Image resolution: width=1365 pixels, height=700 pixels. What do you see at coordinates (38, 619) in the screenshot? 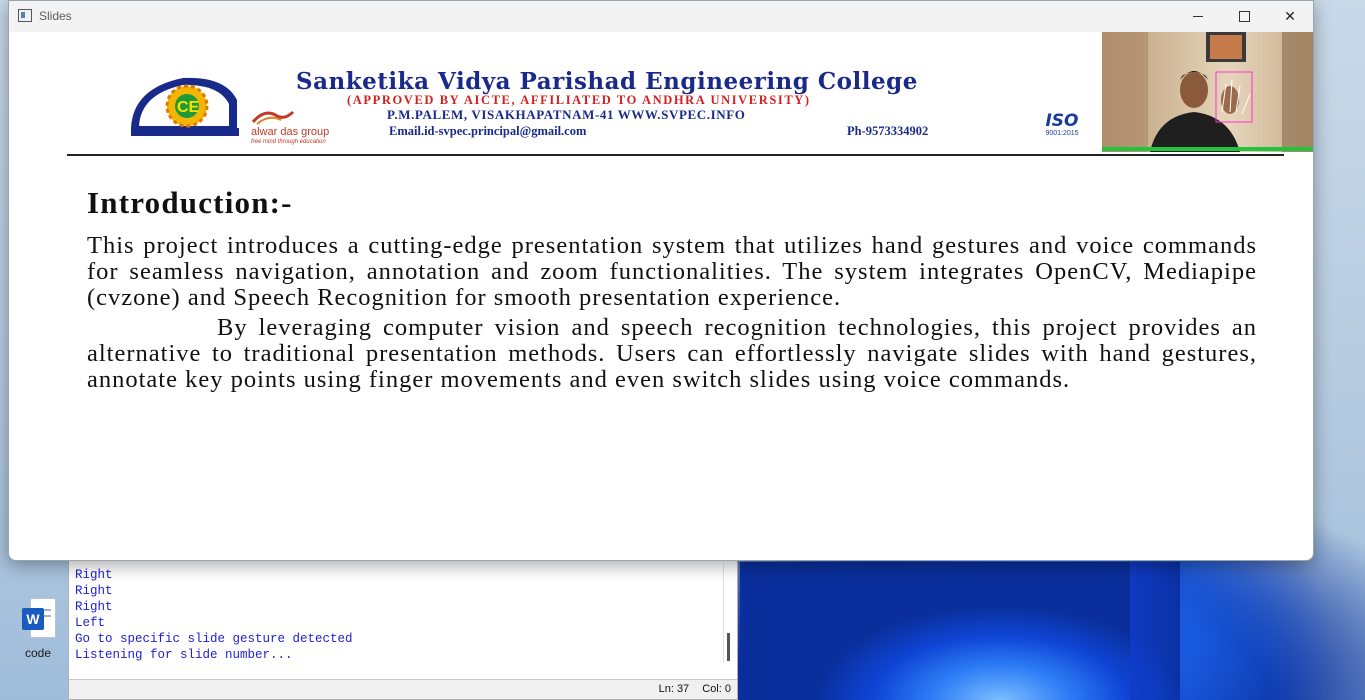
I see `word-document-icon: W` at bounding box center [38, 619].